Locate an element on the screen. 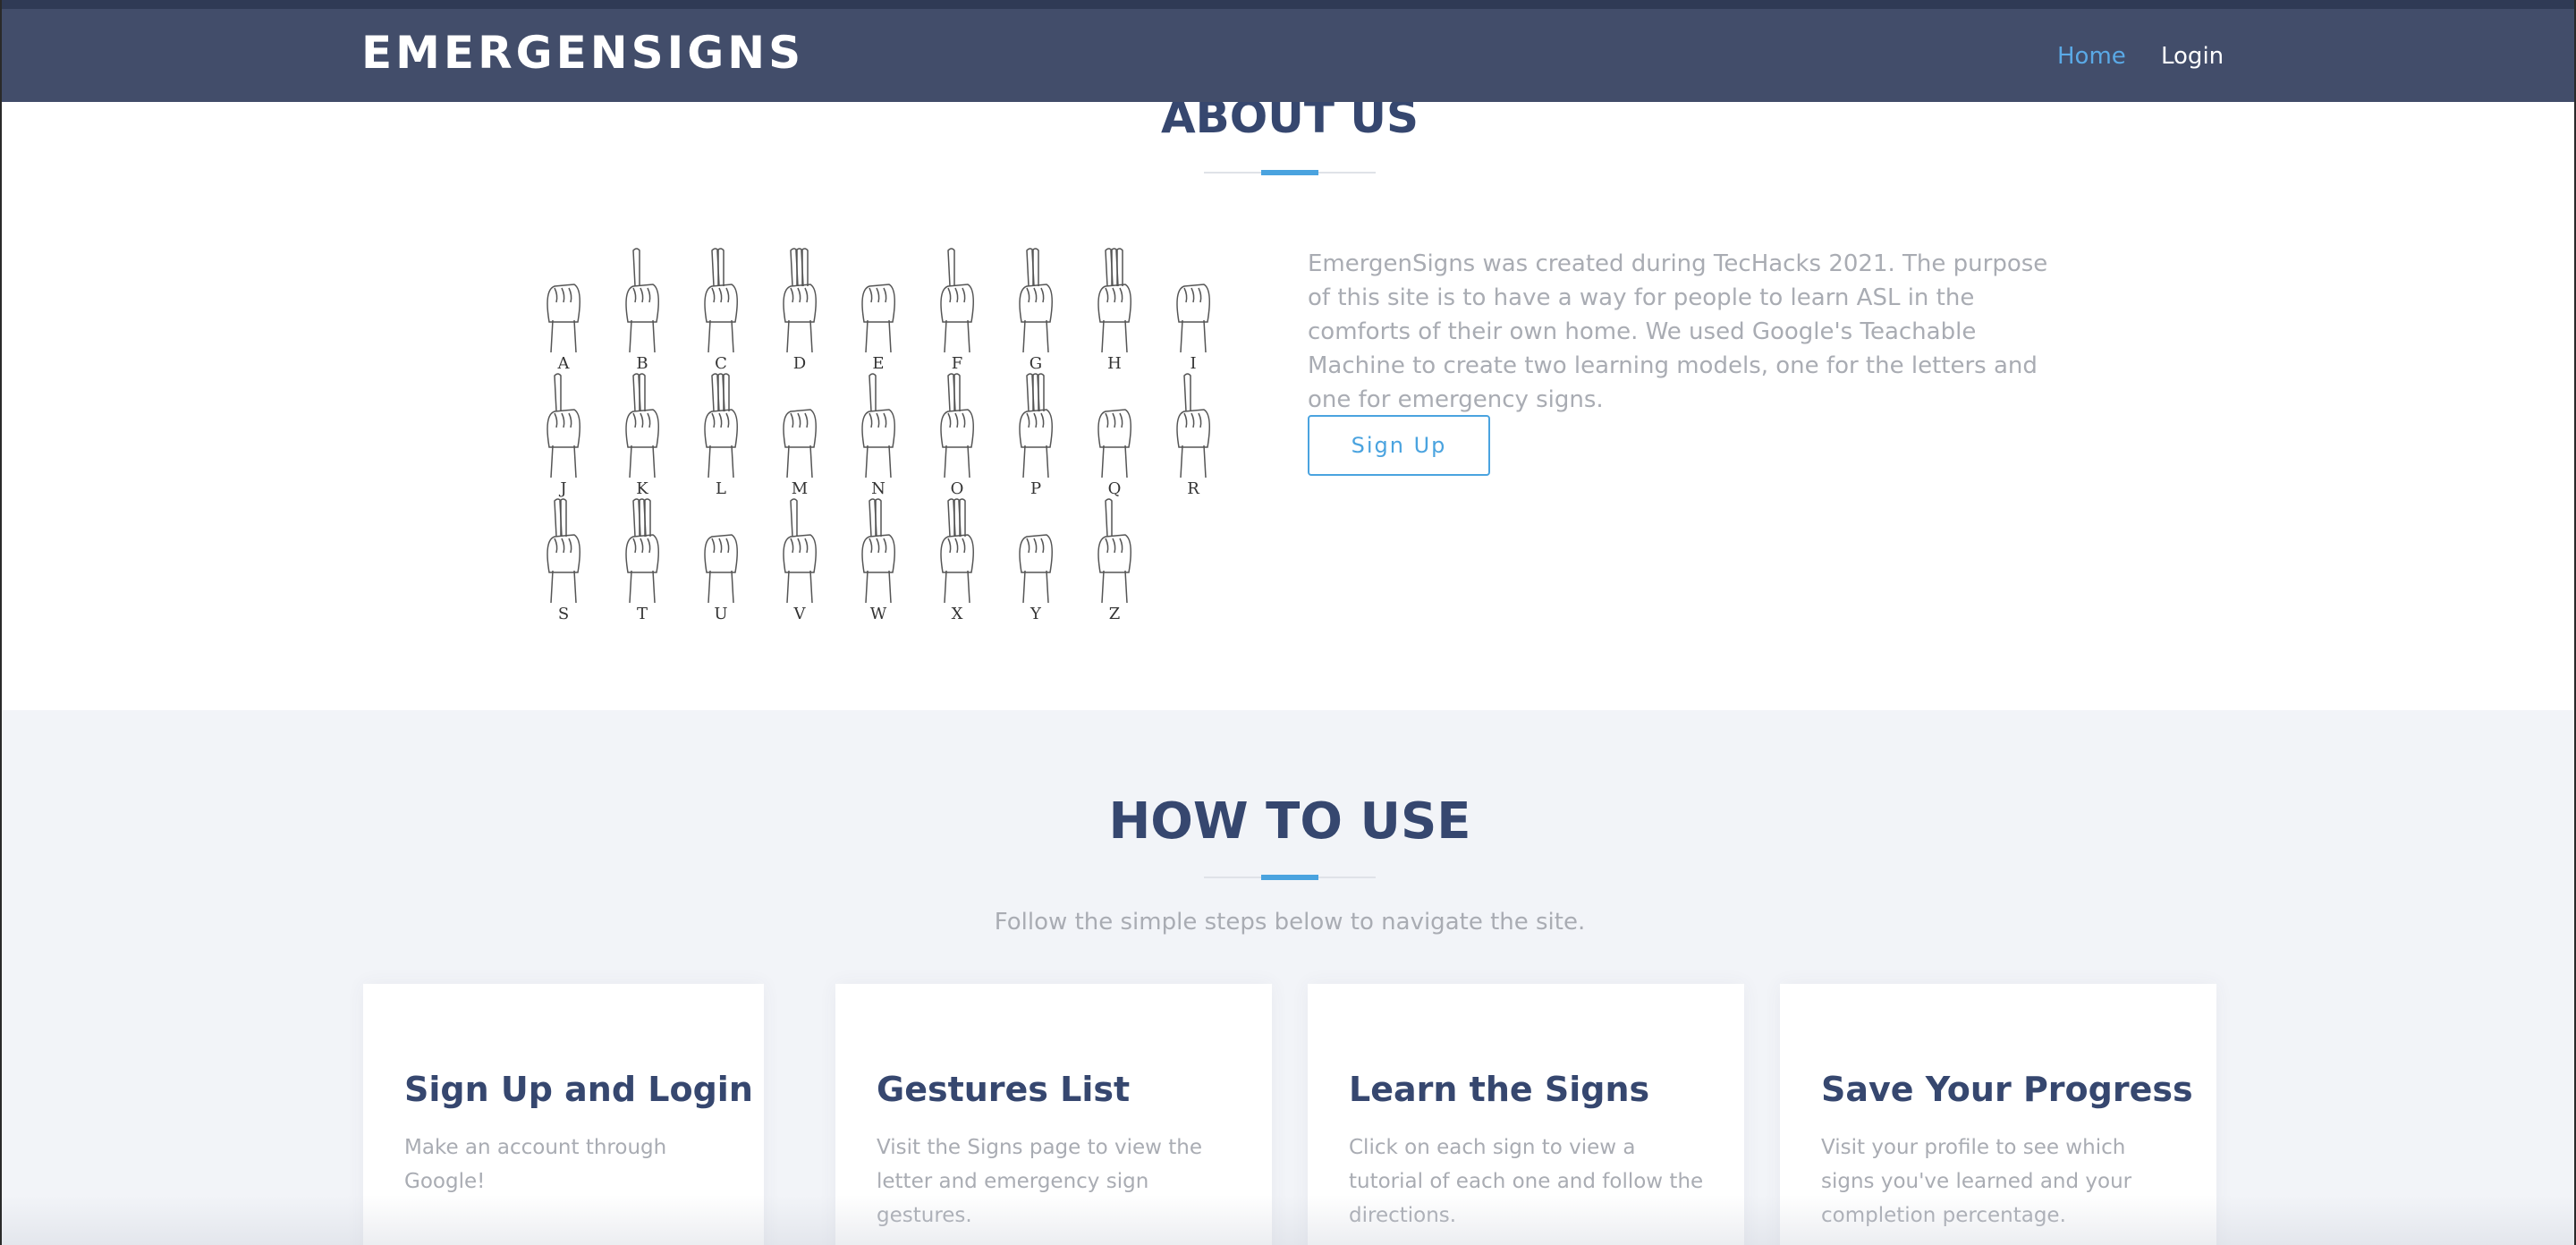 The width and height of the screenshot is (2576, 1245). asl-letter-label: N is located at coordinates (878, 489).